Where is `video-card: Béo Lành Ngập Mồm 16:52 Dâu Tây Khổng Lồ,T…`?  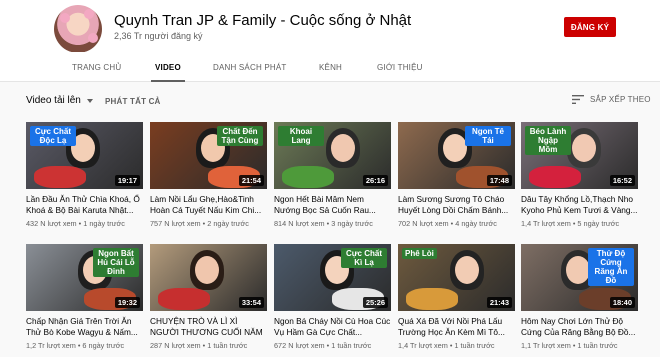
video-card: Béo Lành Ngập Mồm 16:52 Dâu Tây Khổng Lồ,T… is located at coordinates (579, 175).